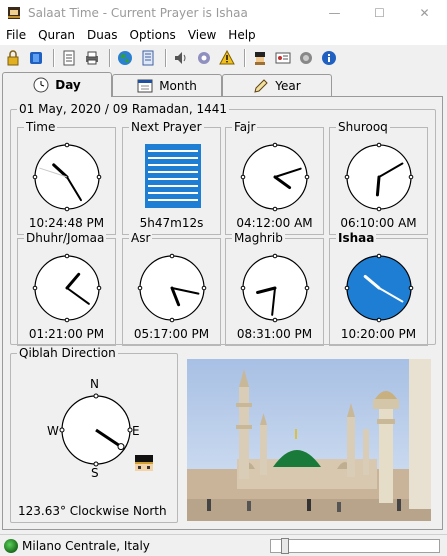 The width and height of the screenshot is (447, 556). What do you see at coordinates (171, 334) in the screenshot?
I see `clock-asr-value: 05:17:00 PM` at bounding box center [171, 334].